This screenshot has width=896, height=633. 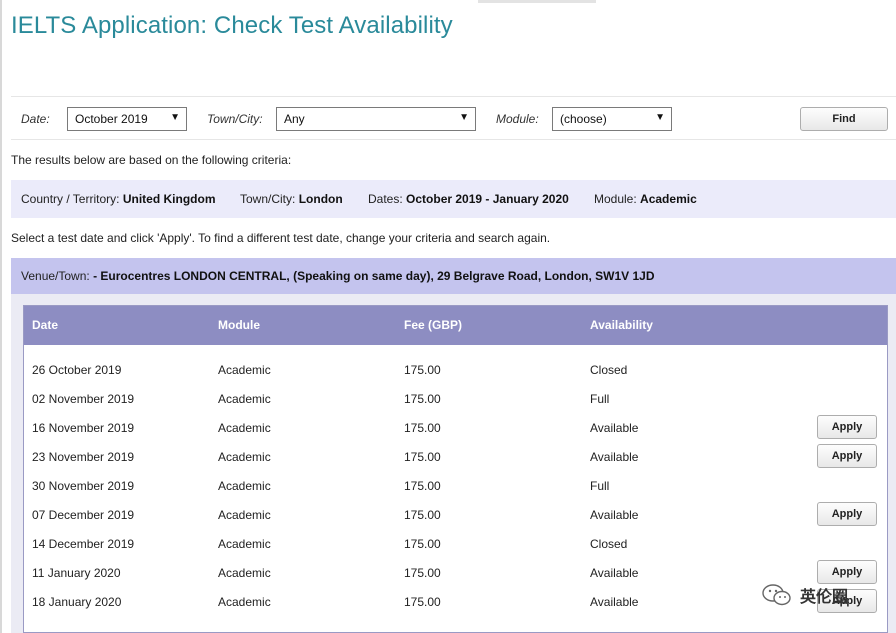 What do you see at coordinates (268, 199) in the screenshot?
I see `town-criterion-label: Town/City:` at bounding box center [268, 199].